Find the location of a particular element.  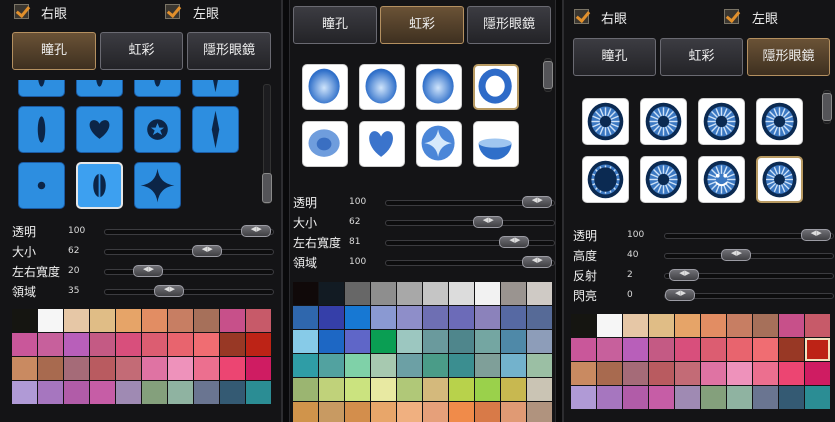

tab-iris: 虹彩 is located at coordinates (422, 25).